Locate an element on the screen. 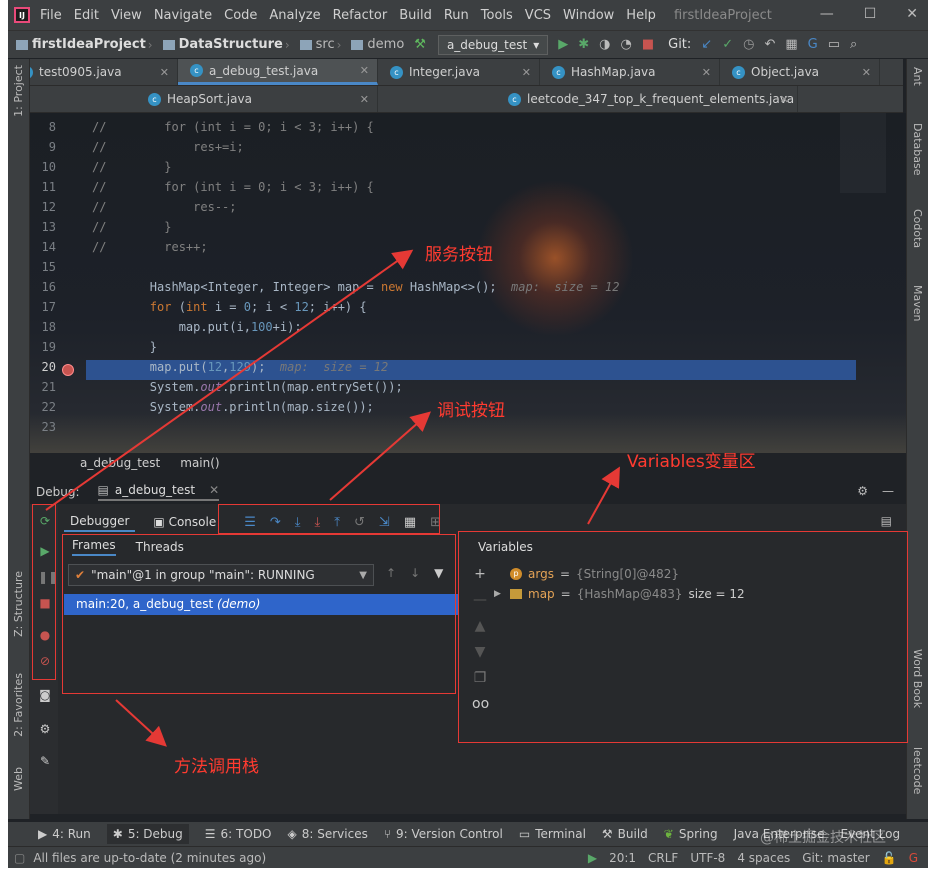  menu-refactor: Refactor is located at coordinates (360, 15).